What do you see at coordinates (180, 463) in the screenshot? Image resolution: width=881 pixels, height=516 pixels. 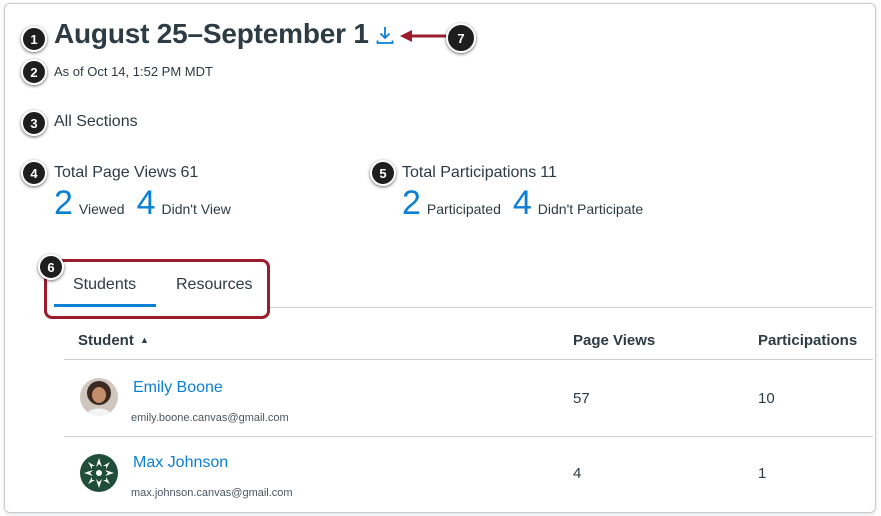 I see `student-name-link: Max Johnson` at bounding box center [180, 463].